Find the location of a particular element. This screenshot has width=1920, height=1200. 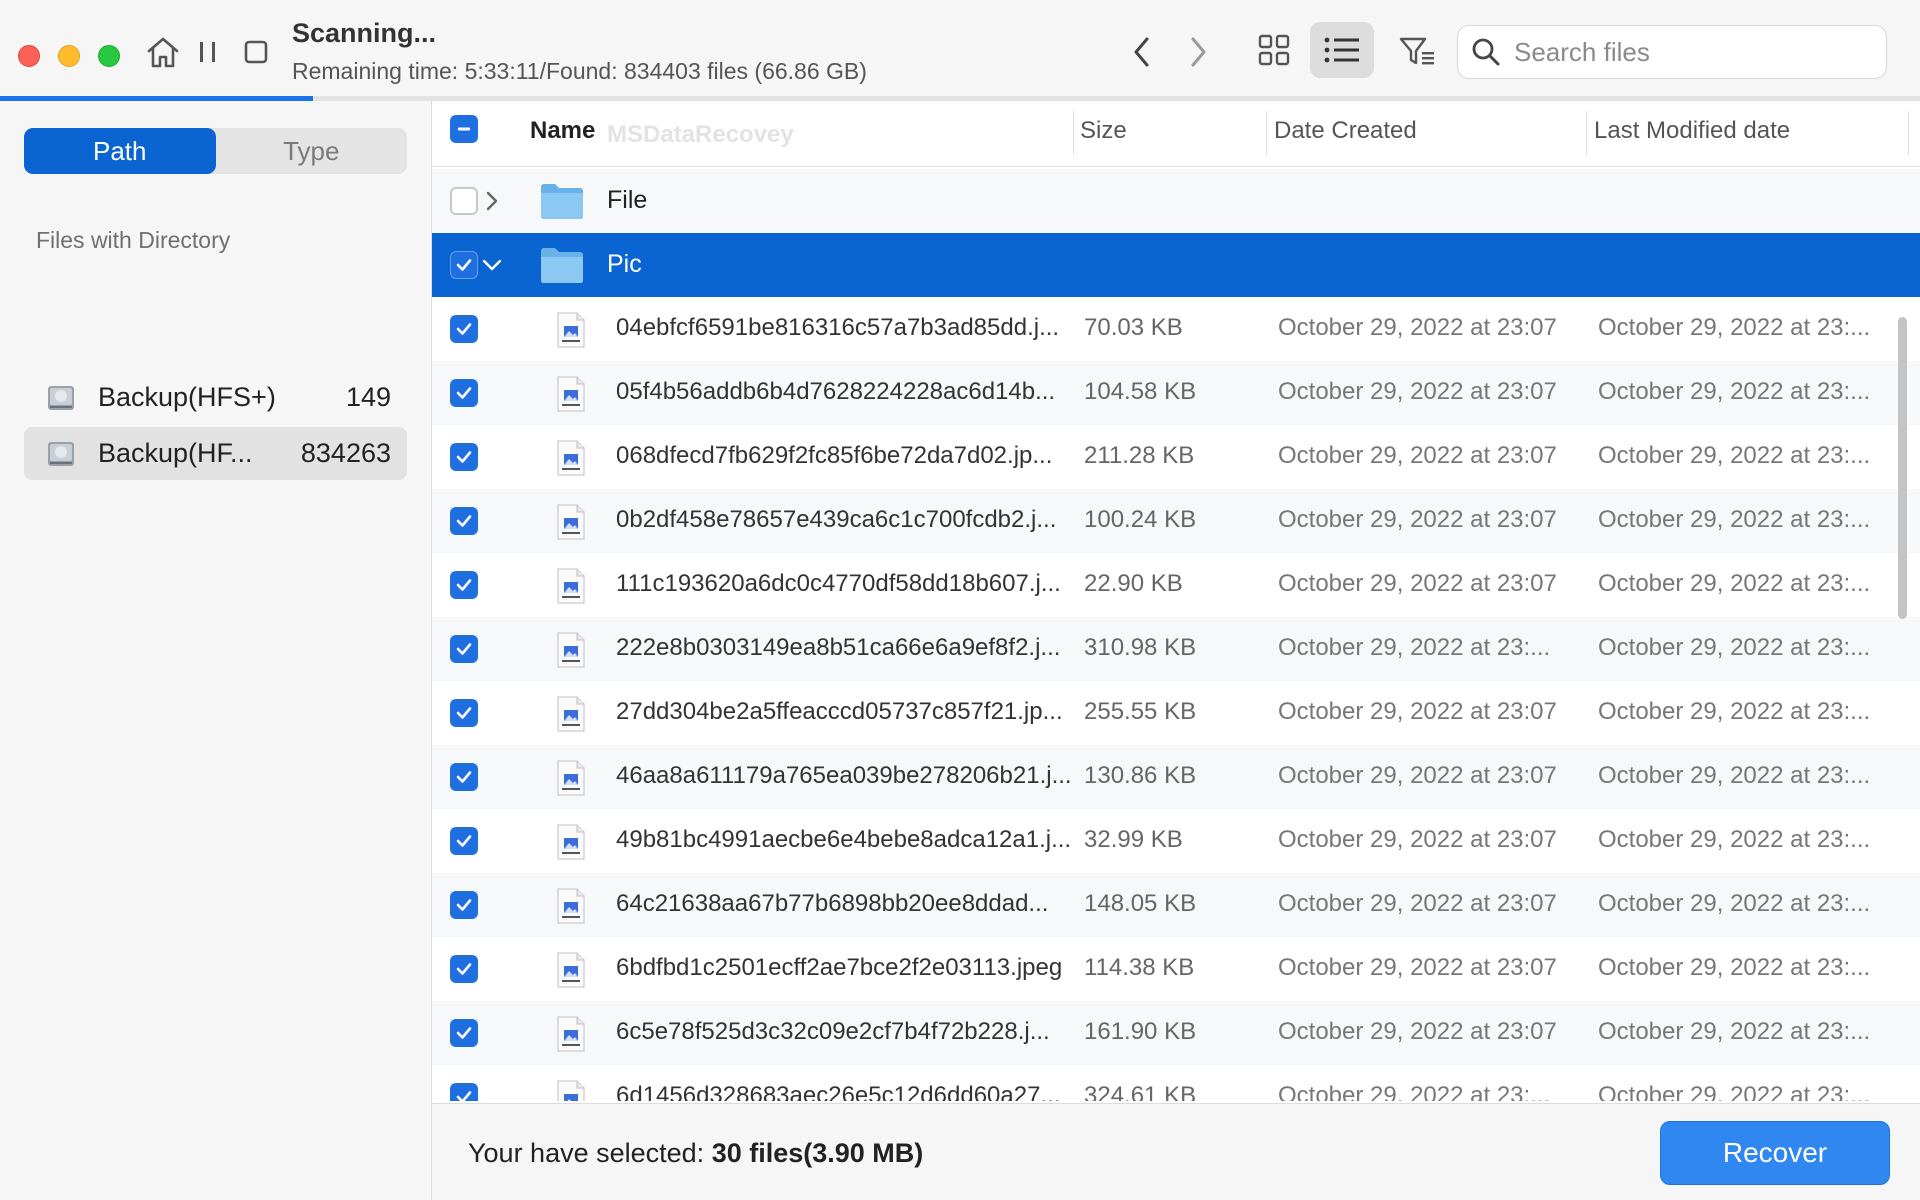

folder-row-file: File is located at coordinates (1176, 201).